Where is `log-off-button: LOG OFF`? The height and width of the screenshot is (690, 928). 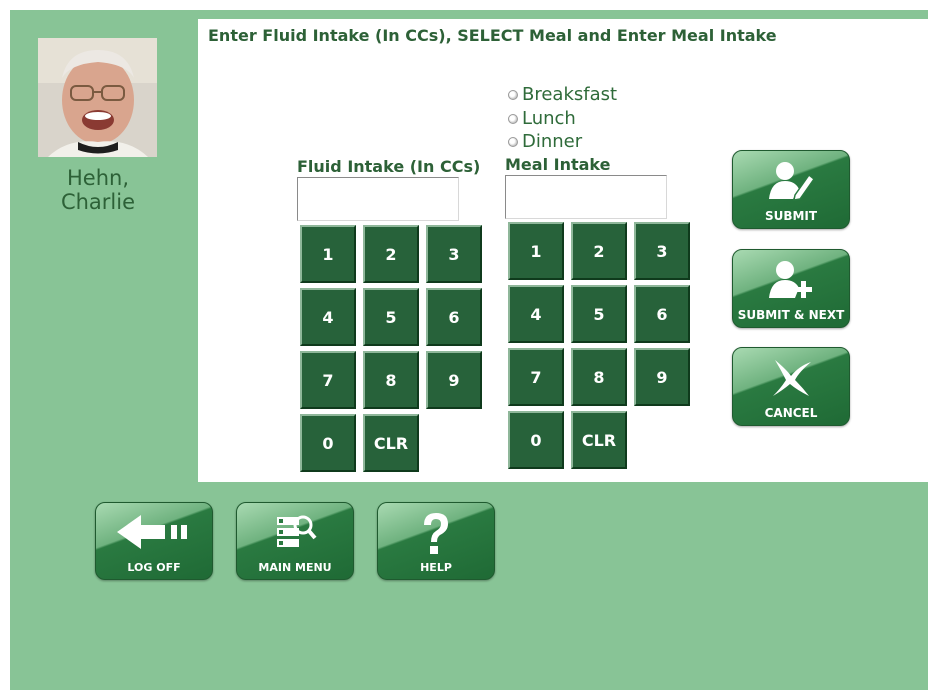
log-off-button: LOG OFF is located at coordinates (154, 541).